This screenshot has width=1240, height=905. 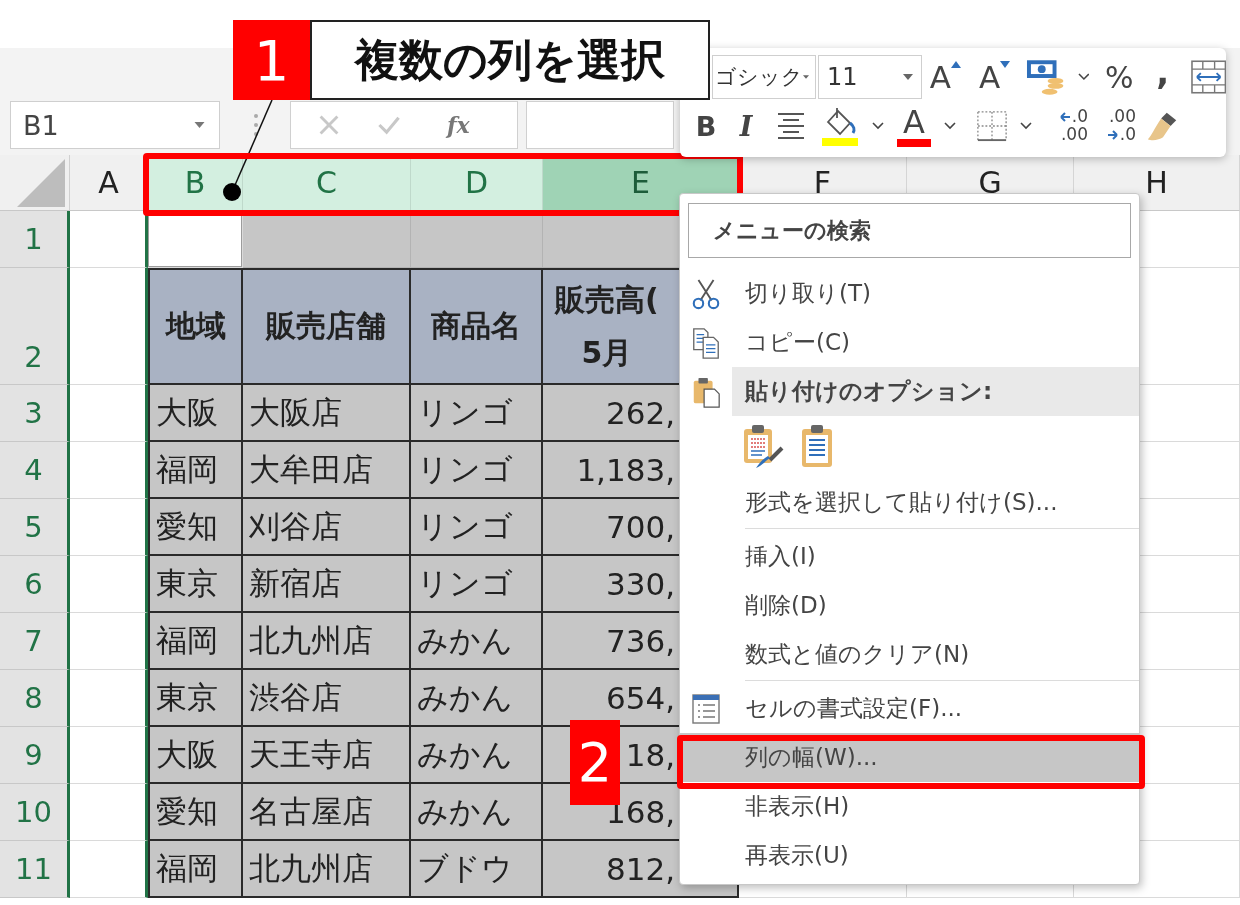 What do you see at coordinates (1116, 126) in the screenshot?
I see `decrease-decimal-button: .00 .0` at bounding box center [1116, 126].